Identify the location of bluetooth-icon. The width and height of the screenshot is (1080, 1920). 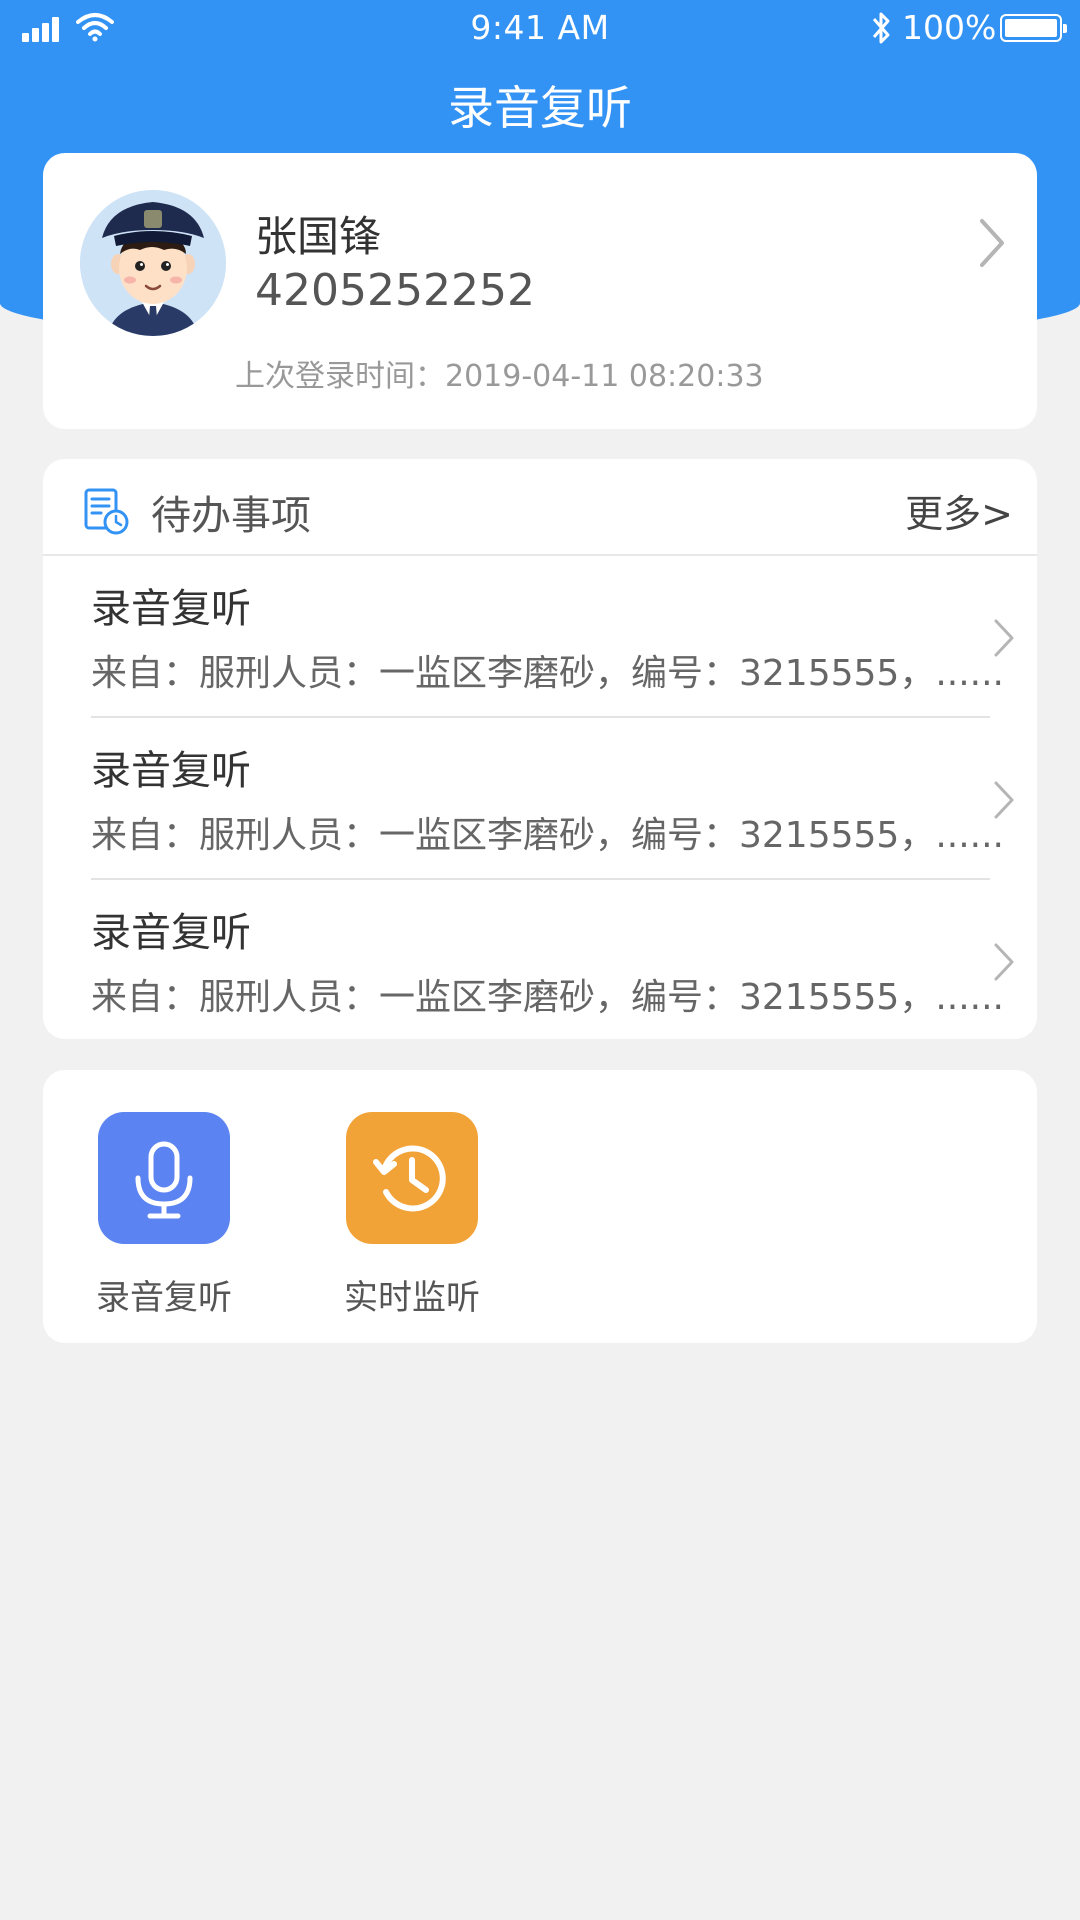
(881, 28).